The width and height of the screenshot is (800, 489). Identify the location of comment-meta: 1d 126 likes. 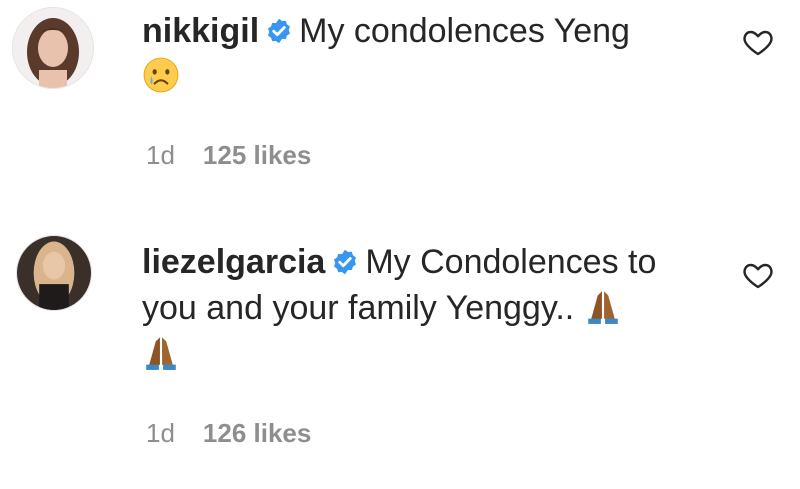
(228, 433).